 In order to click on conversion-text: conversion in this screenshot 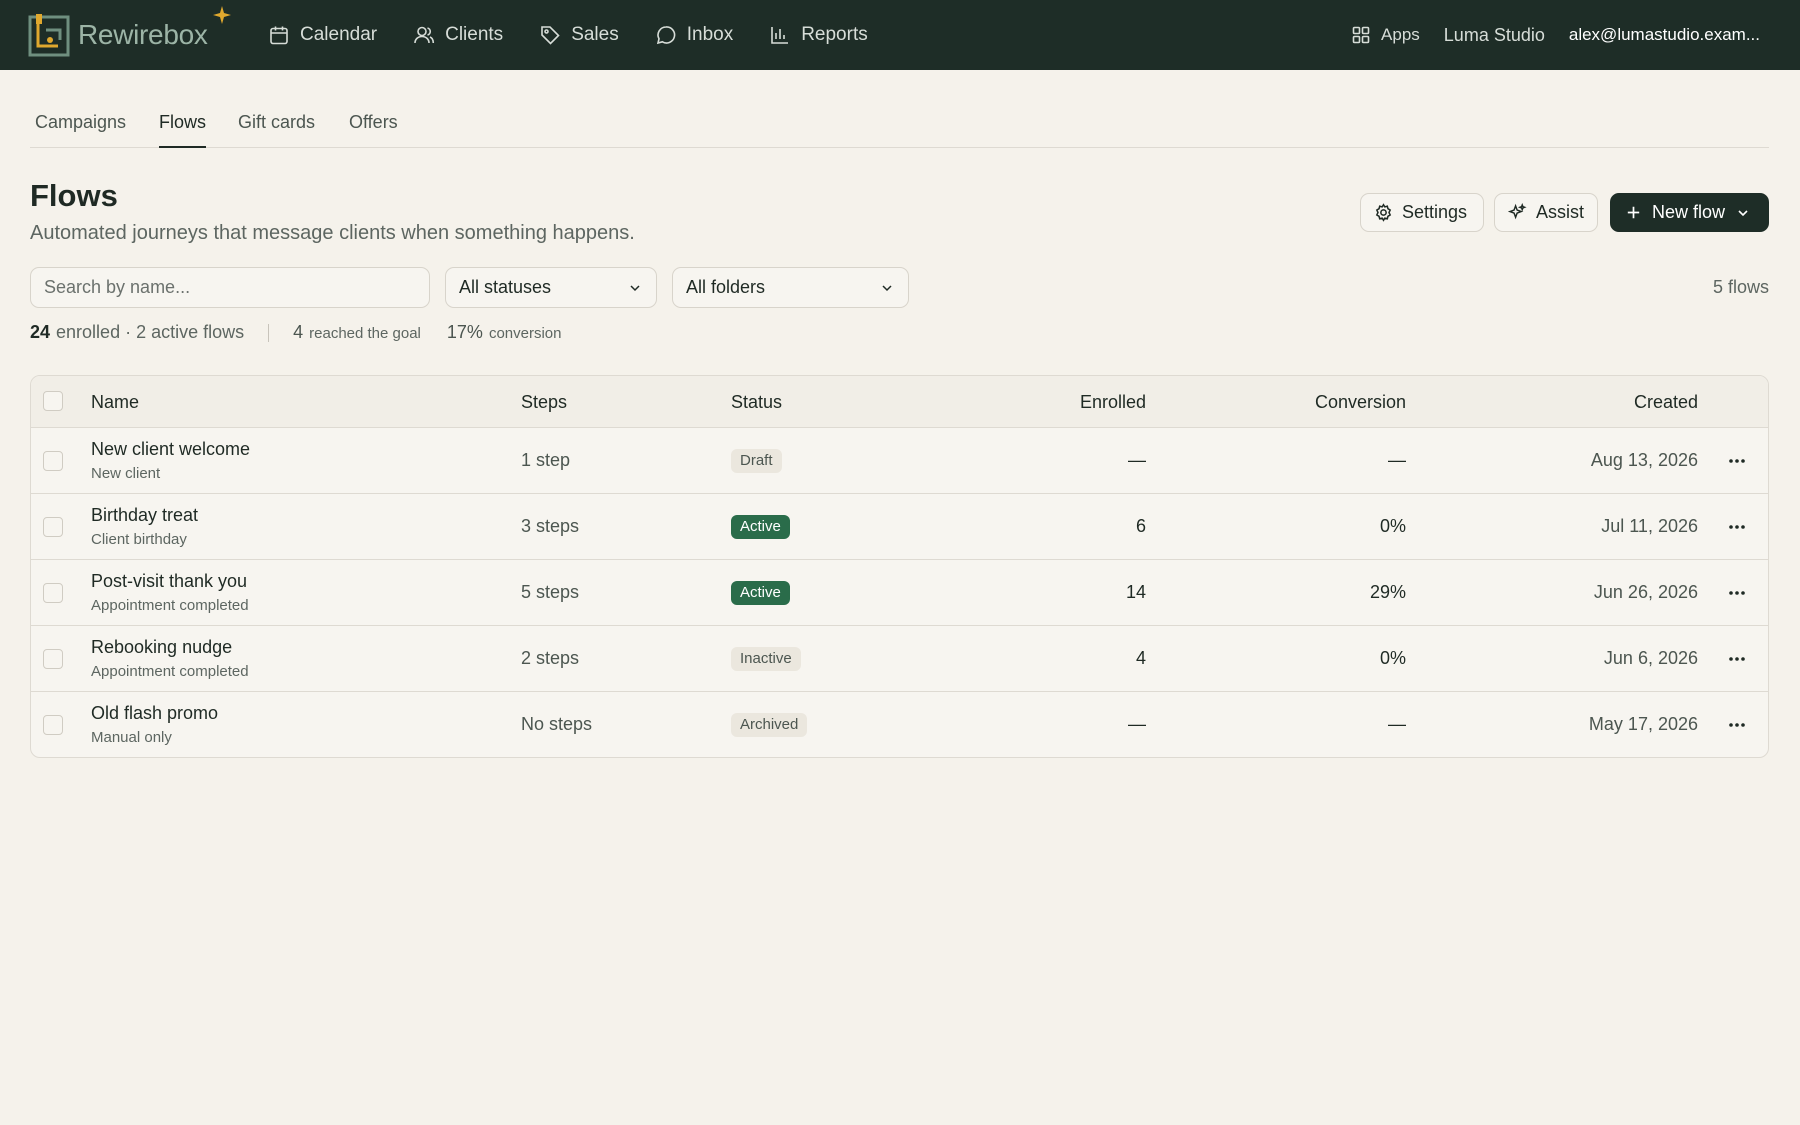, I will do `click(525, 333)`.